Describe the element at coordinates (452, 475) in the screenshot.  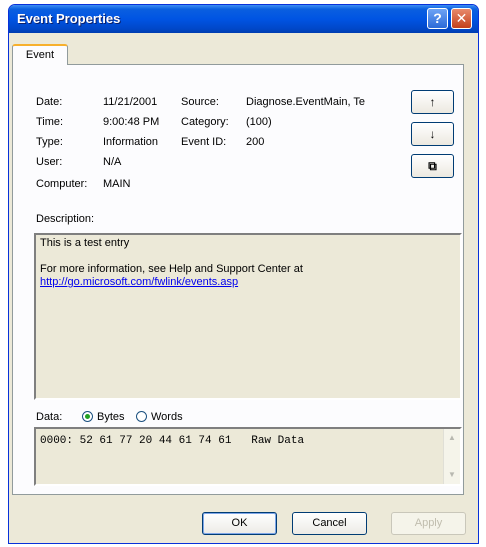
I see `scroll-down-icon: ▼` at that location.